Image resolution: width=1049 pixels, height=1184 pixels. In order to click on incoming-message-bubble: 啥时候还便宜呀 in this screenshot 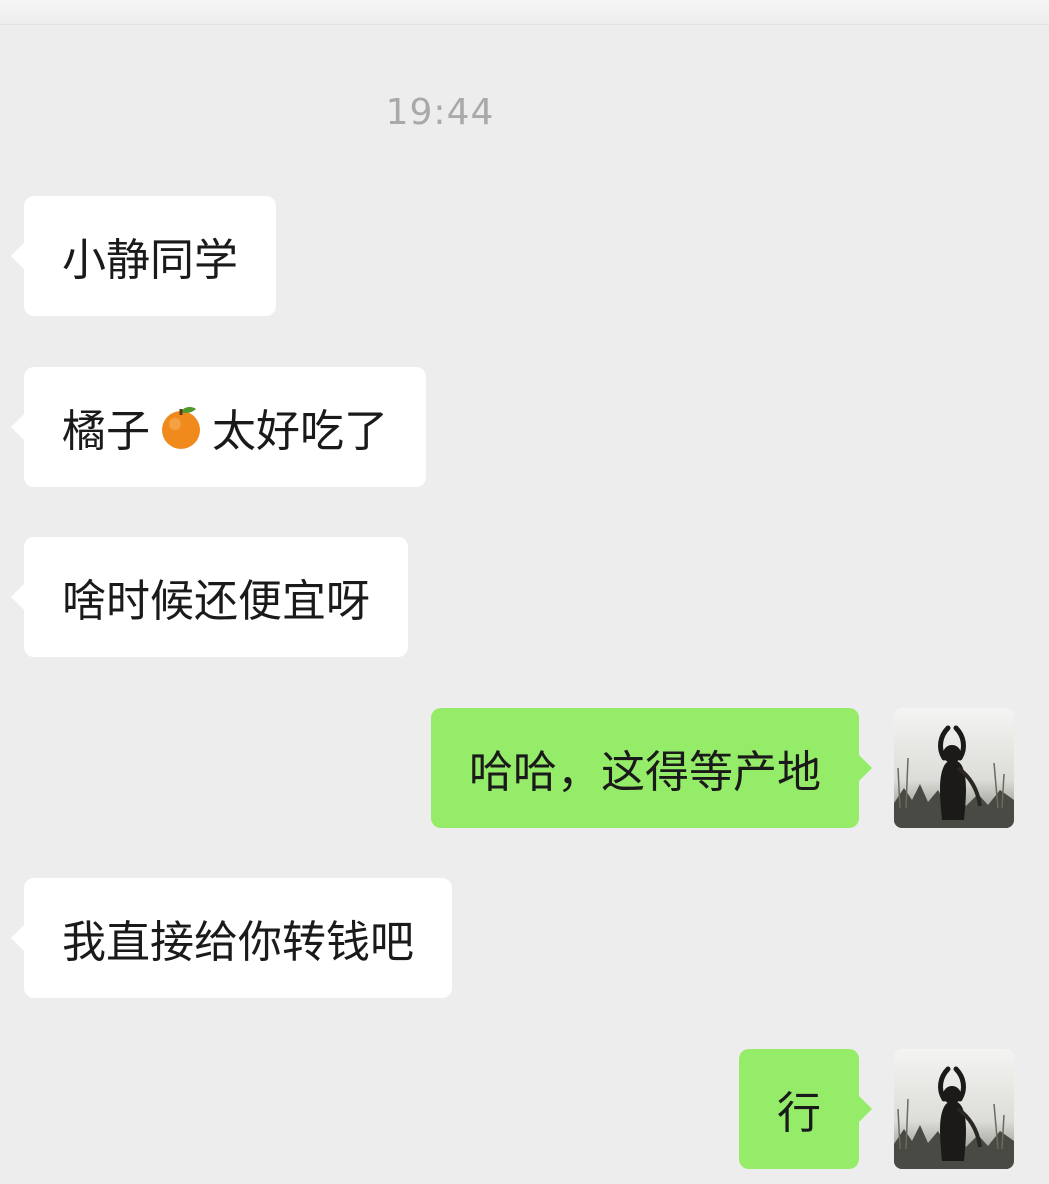, I will do `click(209, 597)`.